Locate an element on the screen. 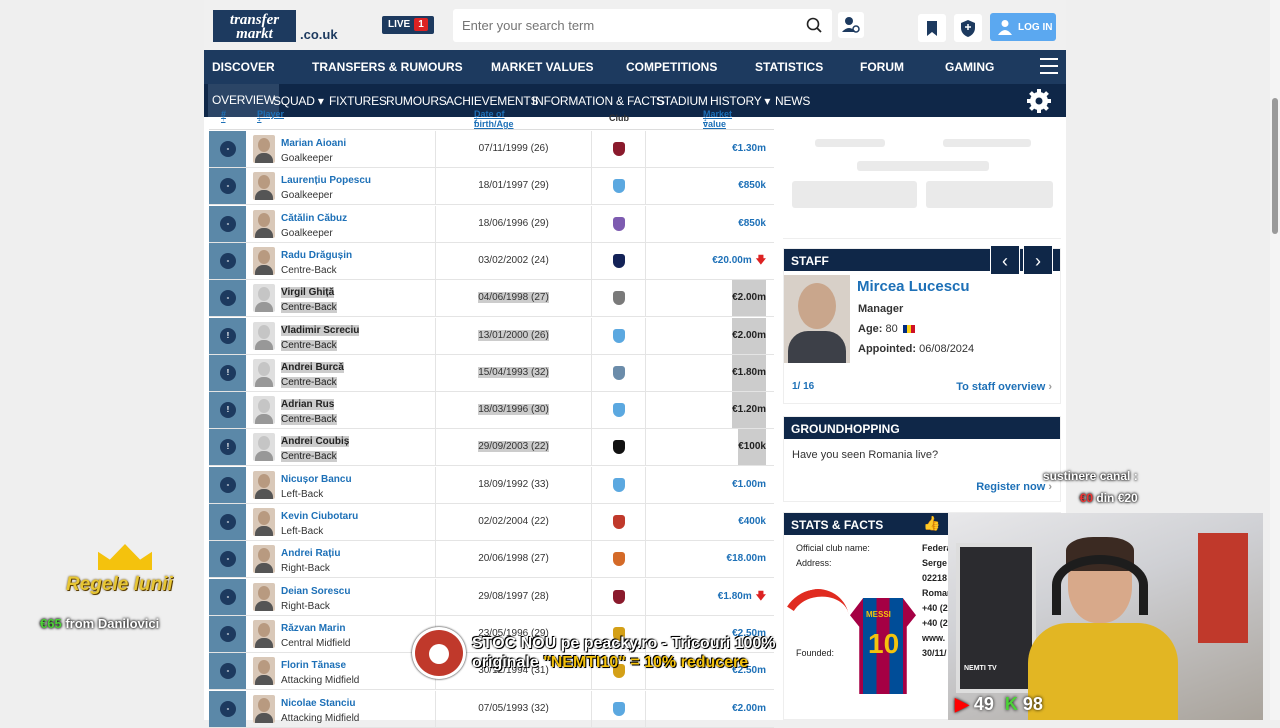 The width and height of the screenshot is (1280, 728). player-name: Marian Aioani is located at coordinates (313, 143).